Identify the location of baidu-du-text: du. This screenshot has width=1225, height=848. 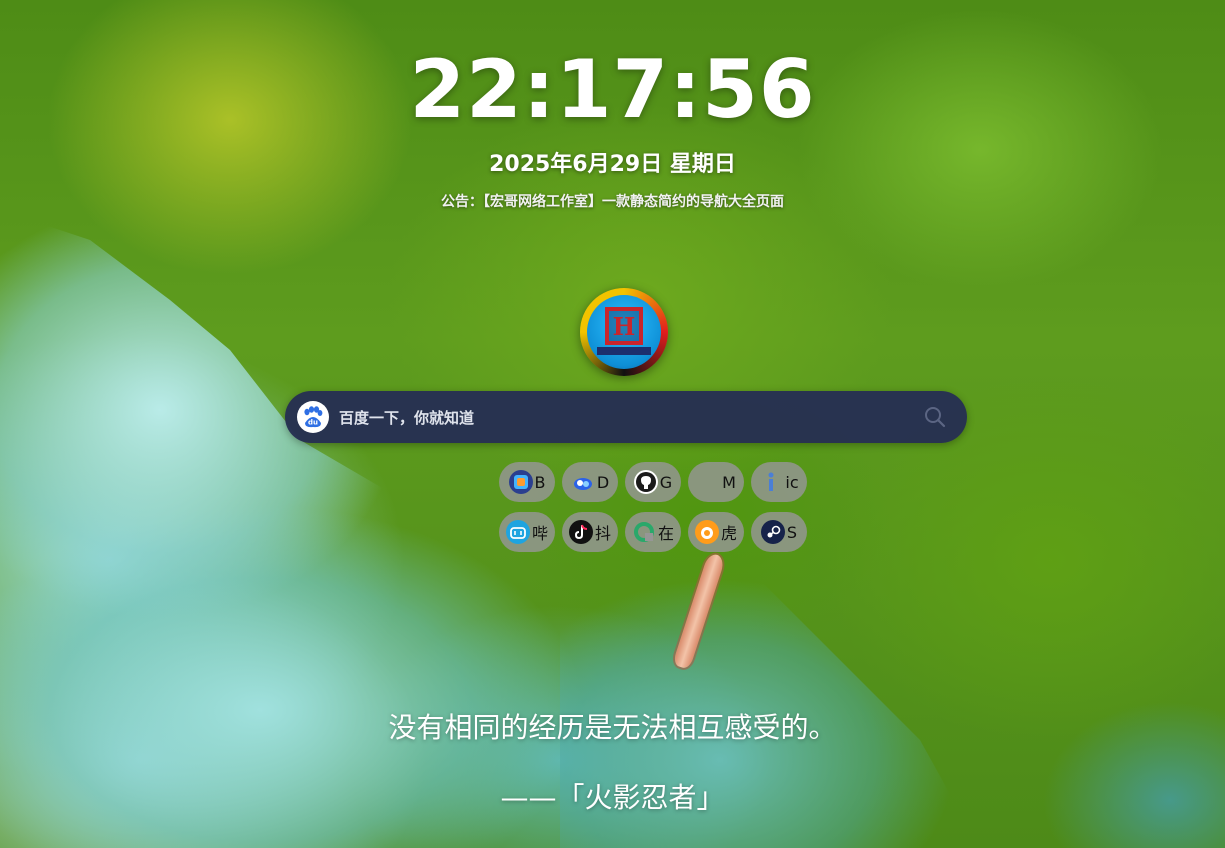
(313, 423).